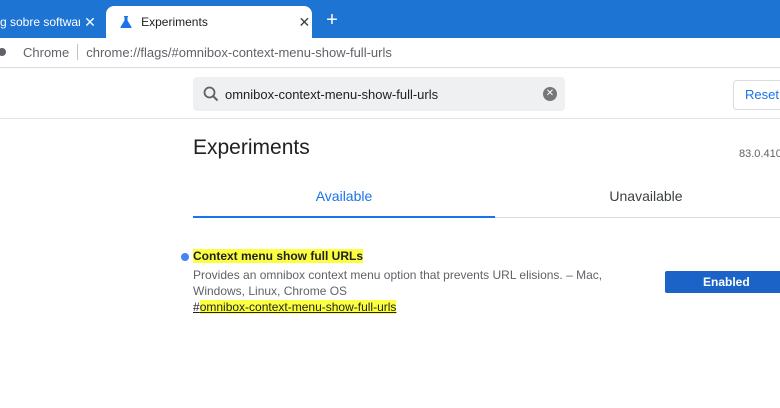 The height and width of the screenshot is (408, 780). Describe the element at coordinates (251, 147) in the screenshot. I see `page-title: Experiments` at that location.